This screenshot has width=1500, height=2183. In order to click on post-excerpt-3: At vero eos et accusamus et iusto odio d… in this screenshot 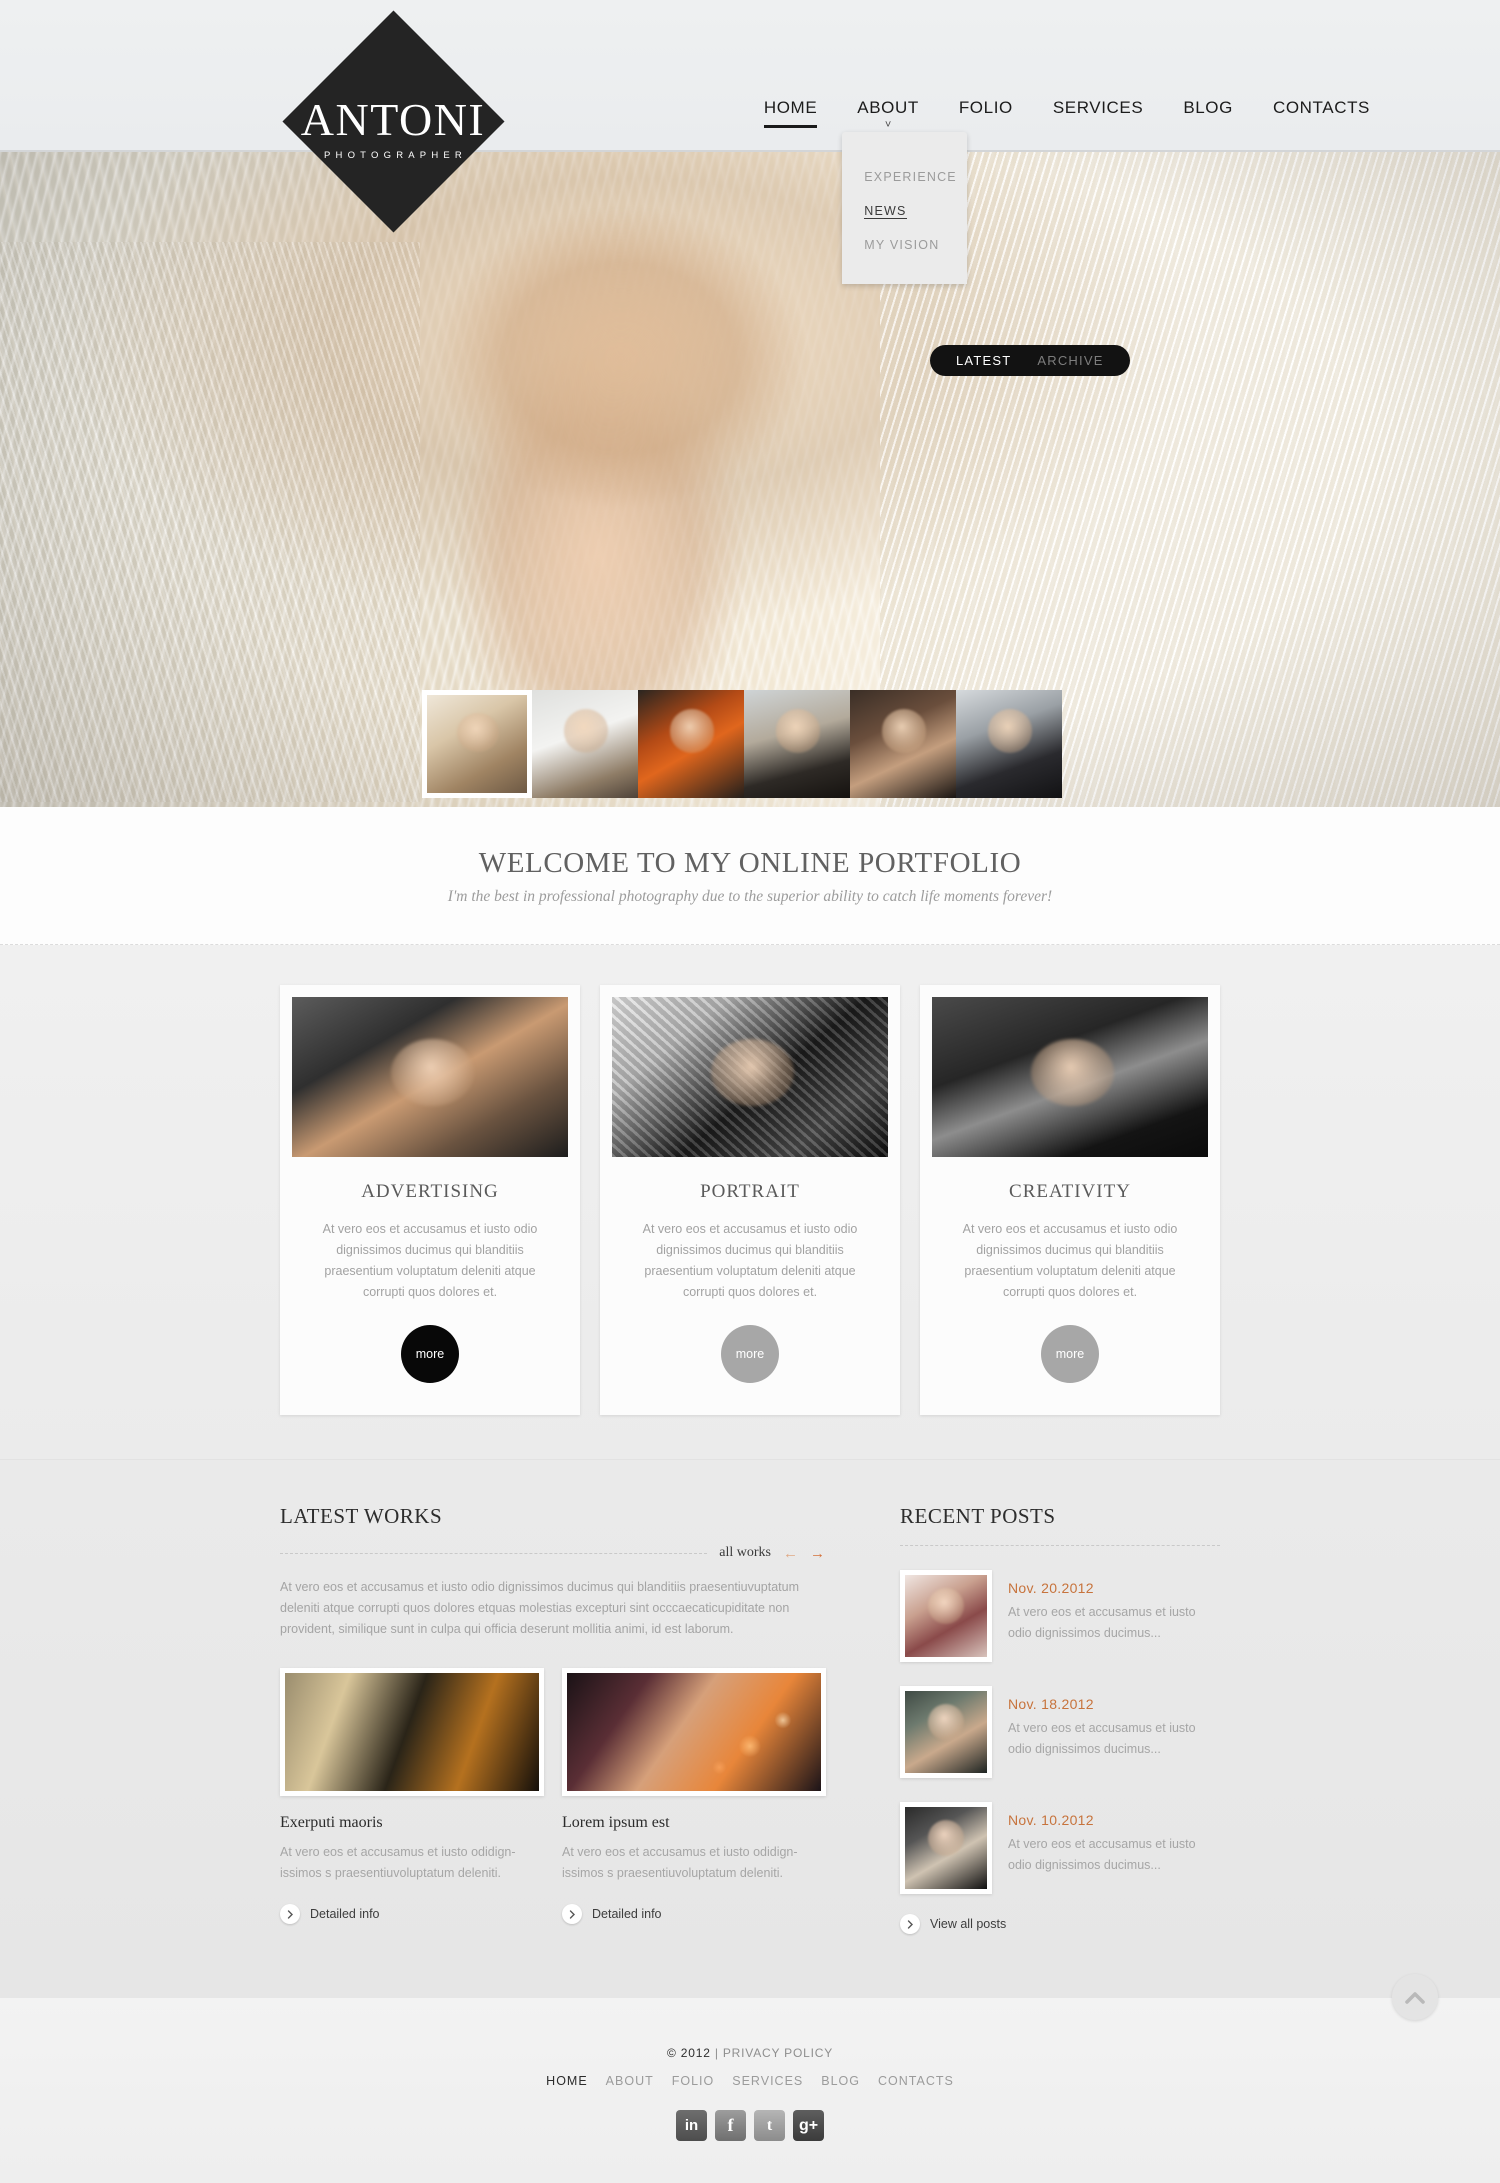, I will do `click(1102, 1854)`.